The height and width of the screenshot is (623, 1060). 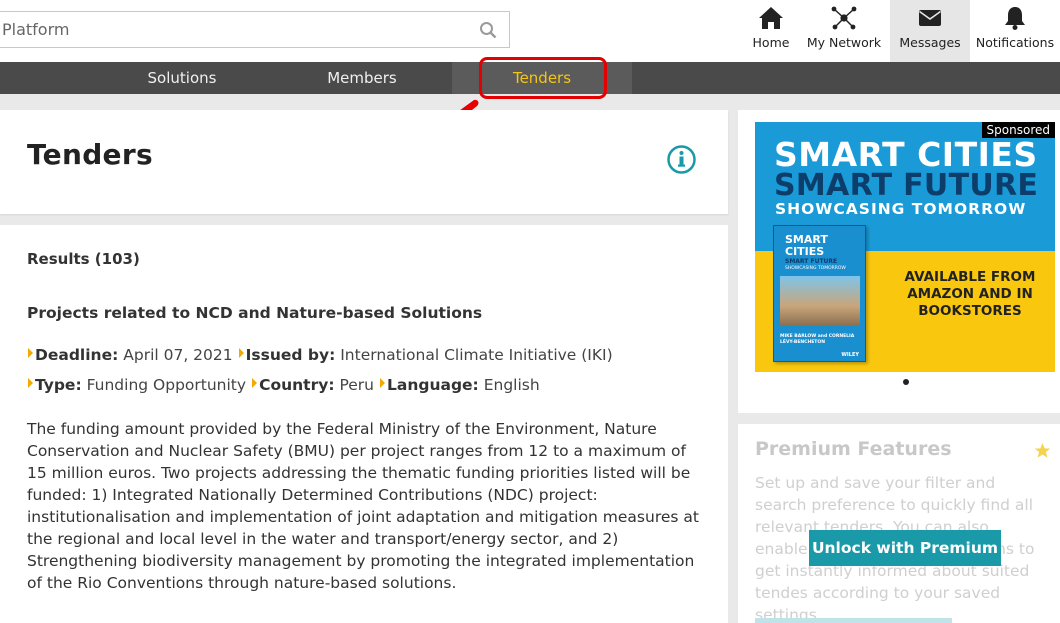 What do you see at coordinates (930, 31) in the screenshot?
I see `nav-messages: Messages` at bounding box center [930, 31].